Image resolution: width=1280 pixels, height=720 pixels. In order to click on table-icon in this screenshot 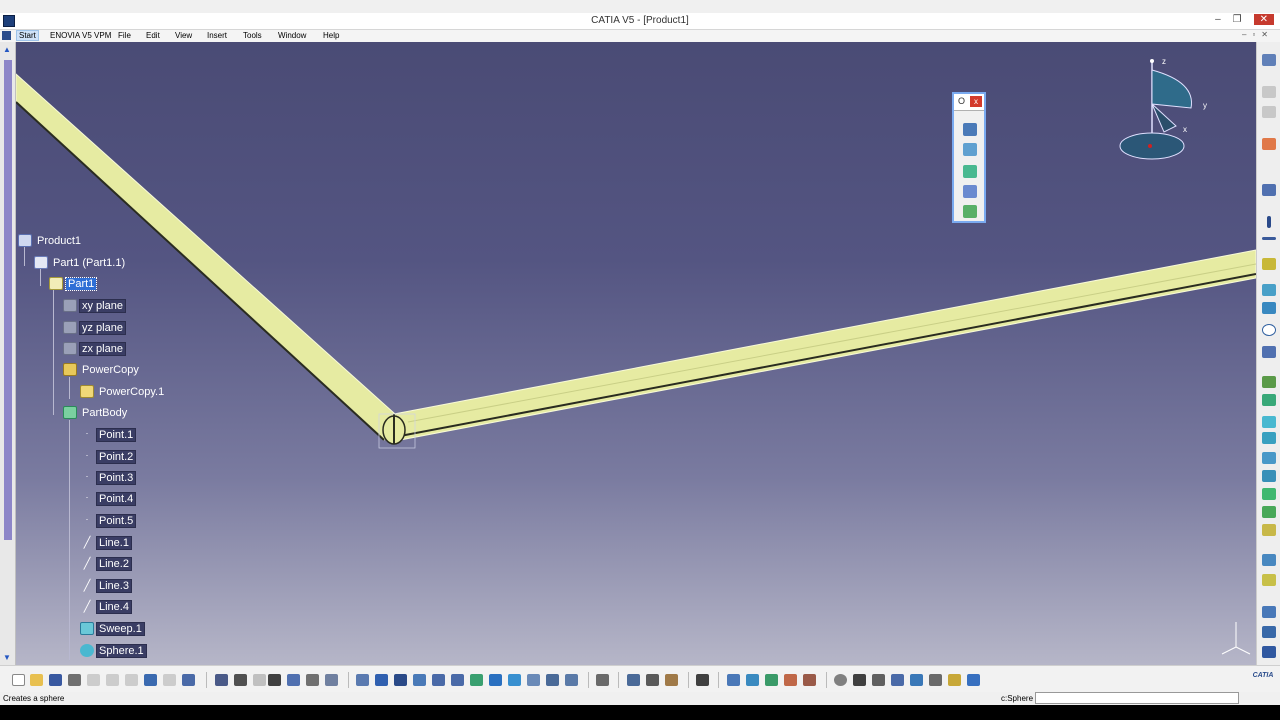, I will do `click(274, 680)`.